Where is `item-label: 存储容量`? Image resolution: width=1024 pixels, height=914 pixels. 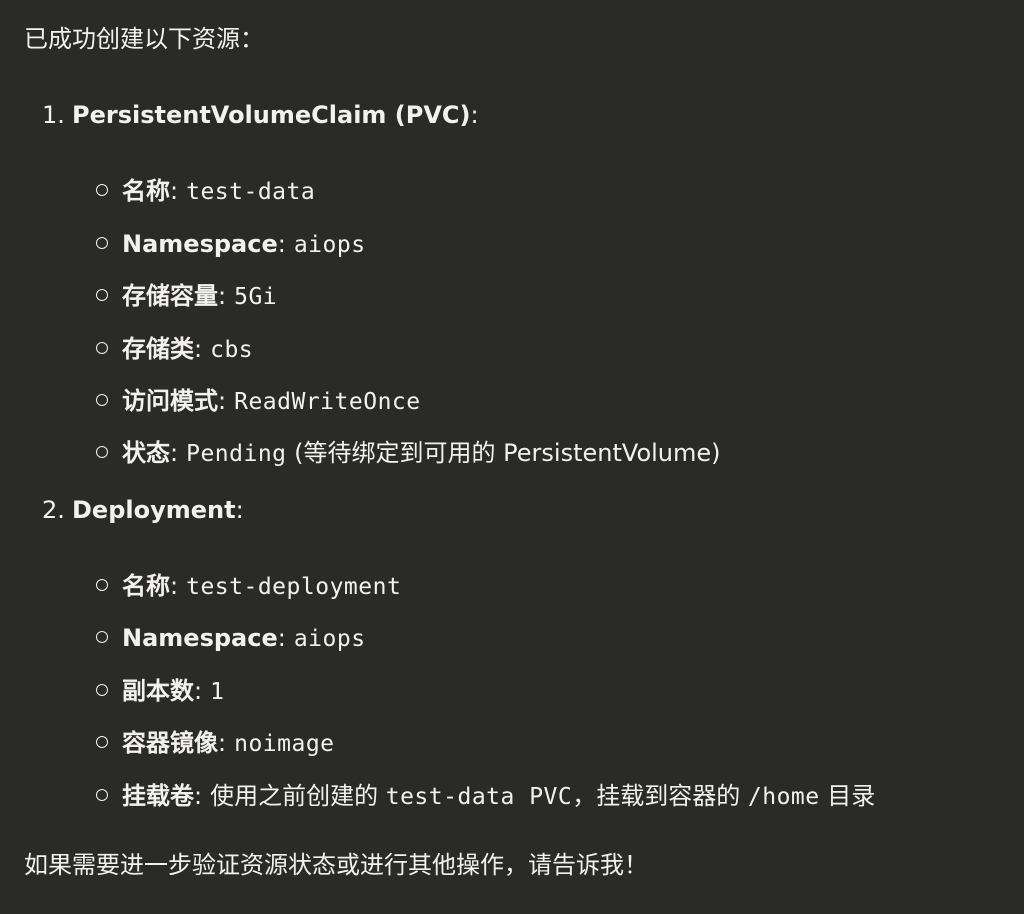
item-label: 存储容量 is located at coordinates (170, 296).